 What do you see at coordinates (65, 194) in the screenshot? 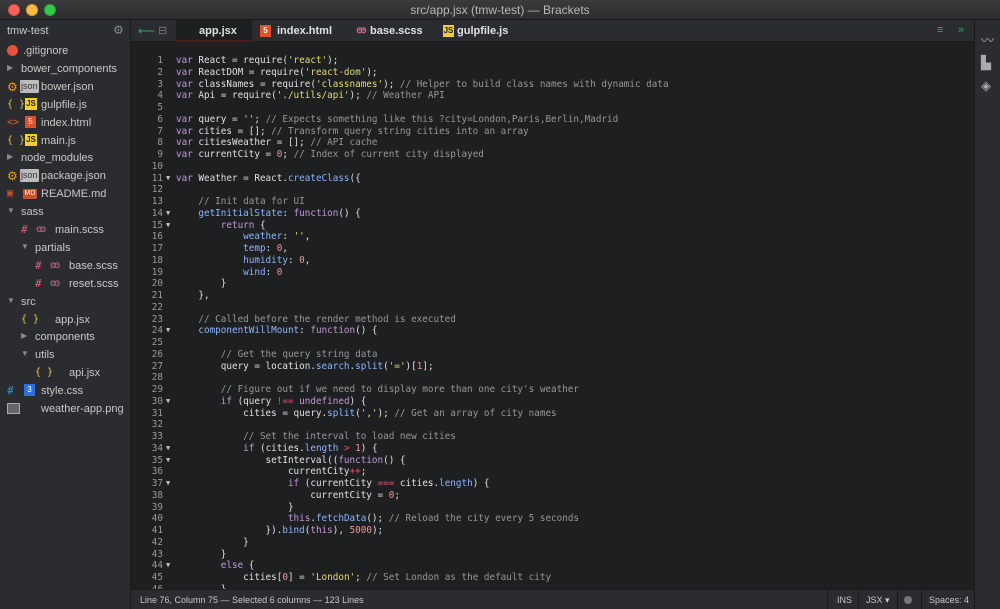
I see `tree-item-readme-md: MD ▣ README.md` at bounding box center [65, 194].